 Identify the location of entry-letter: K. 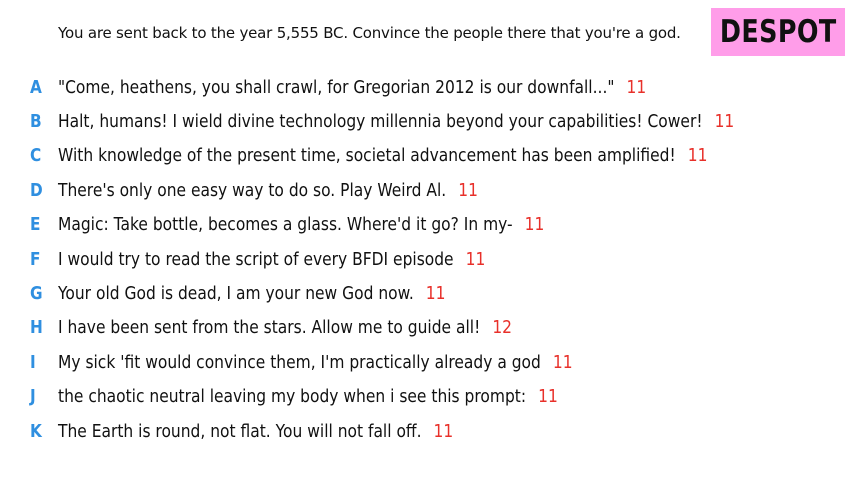
(36, 431).